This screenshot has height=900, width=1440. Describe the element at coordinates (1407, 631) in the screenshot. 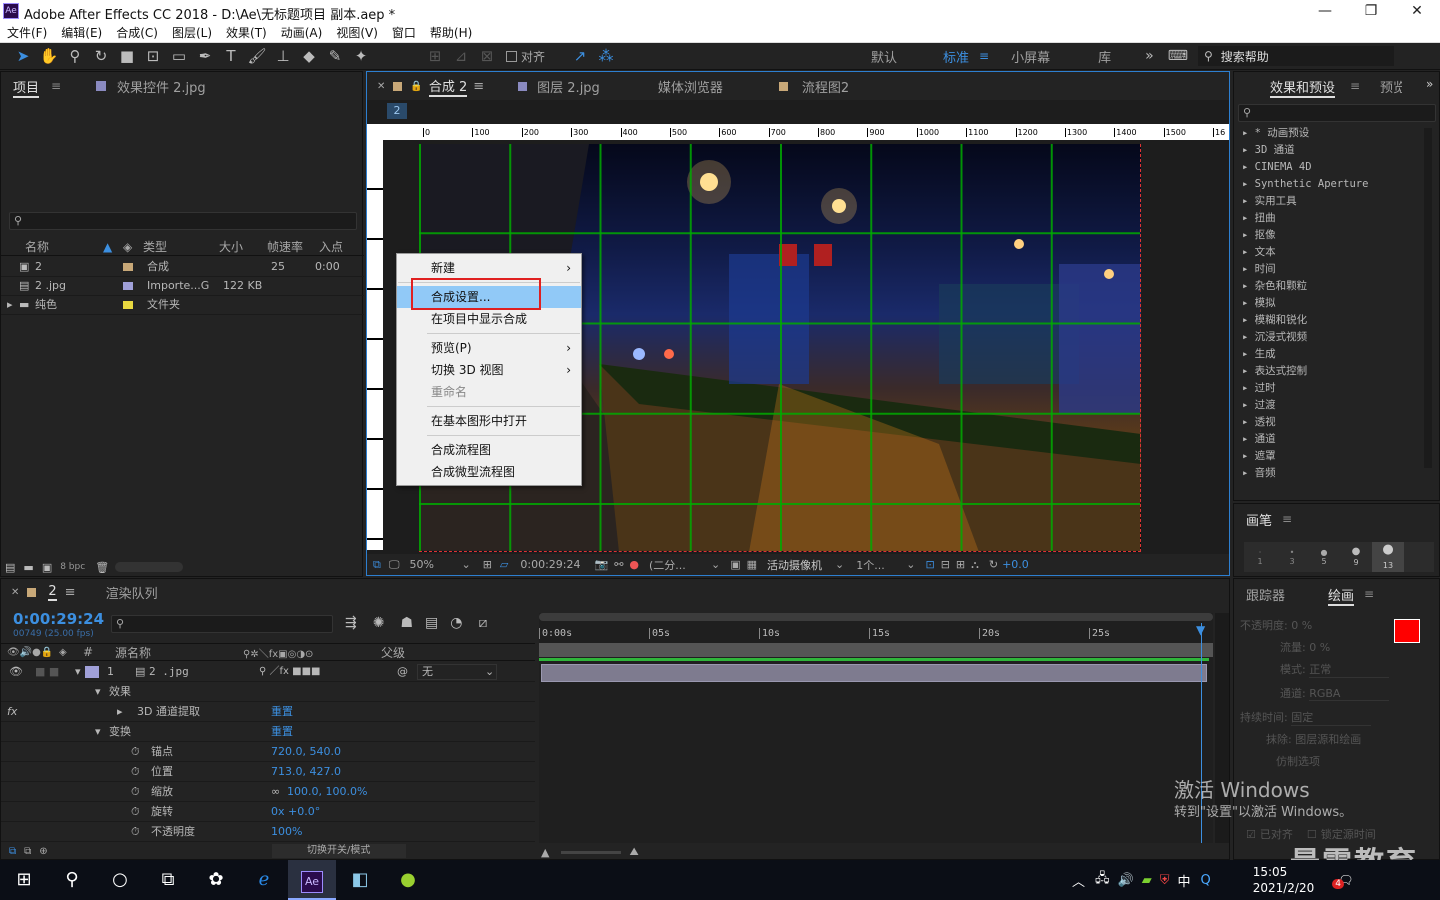

I see `foreground-color-swatch` at that location.